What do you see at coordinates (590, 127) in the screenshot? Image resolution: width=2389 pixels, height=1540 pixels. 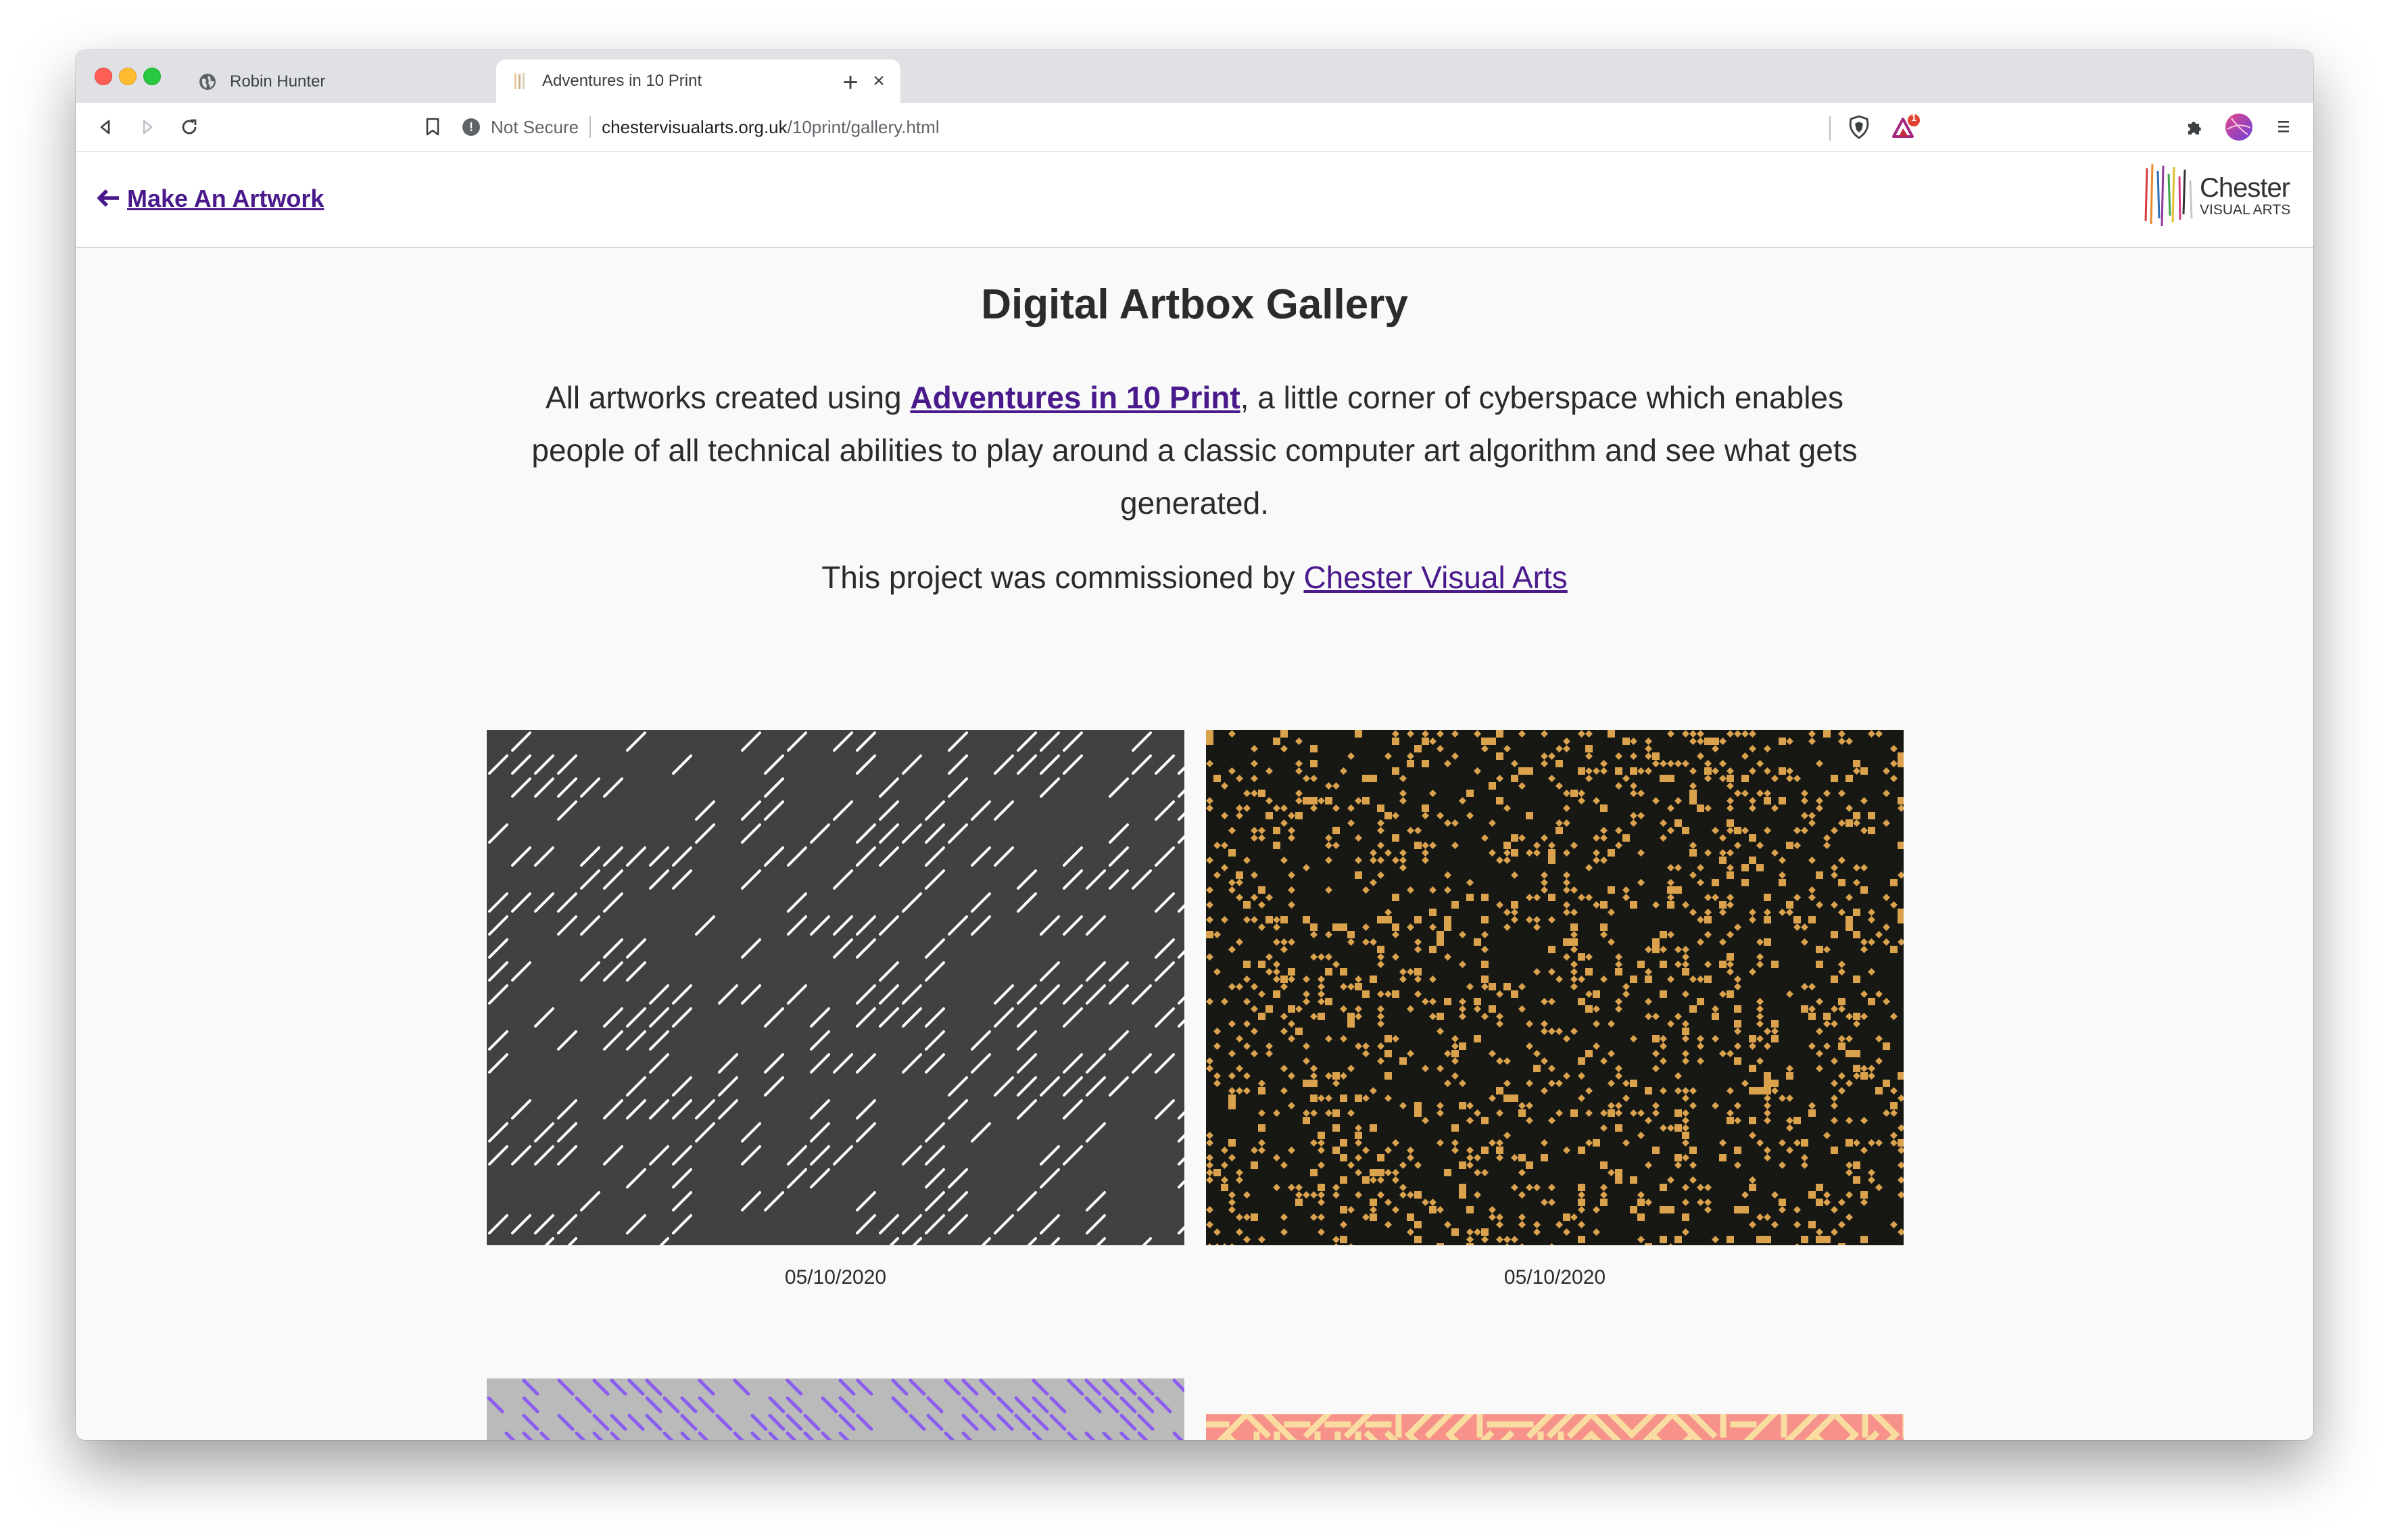 I see `omnibox-divider` at bounding box center [590, 127].